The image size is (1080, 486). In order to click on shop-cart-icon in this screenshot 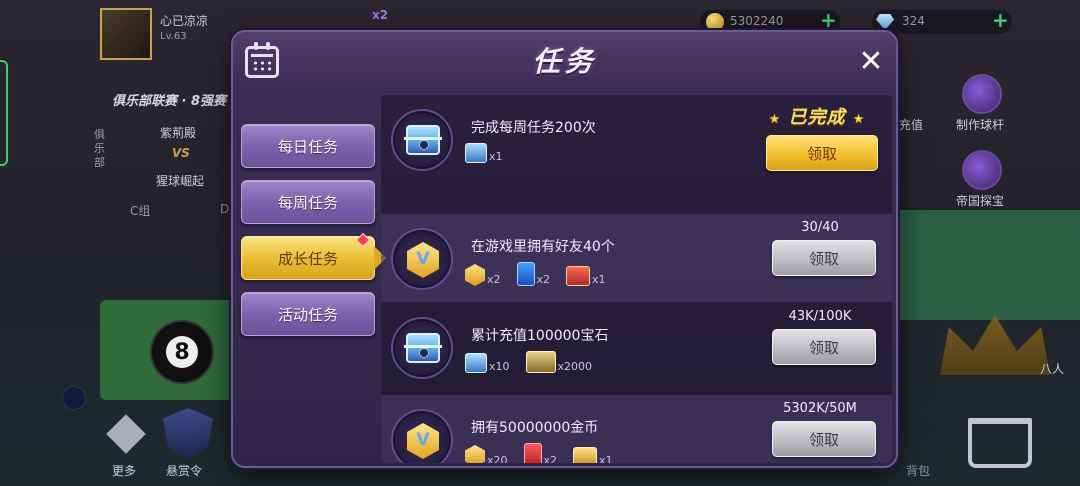, I will do `click(1000, 443)`.